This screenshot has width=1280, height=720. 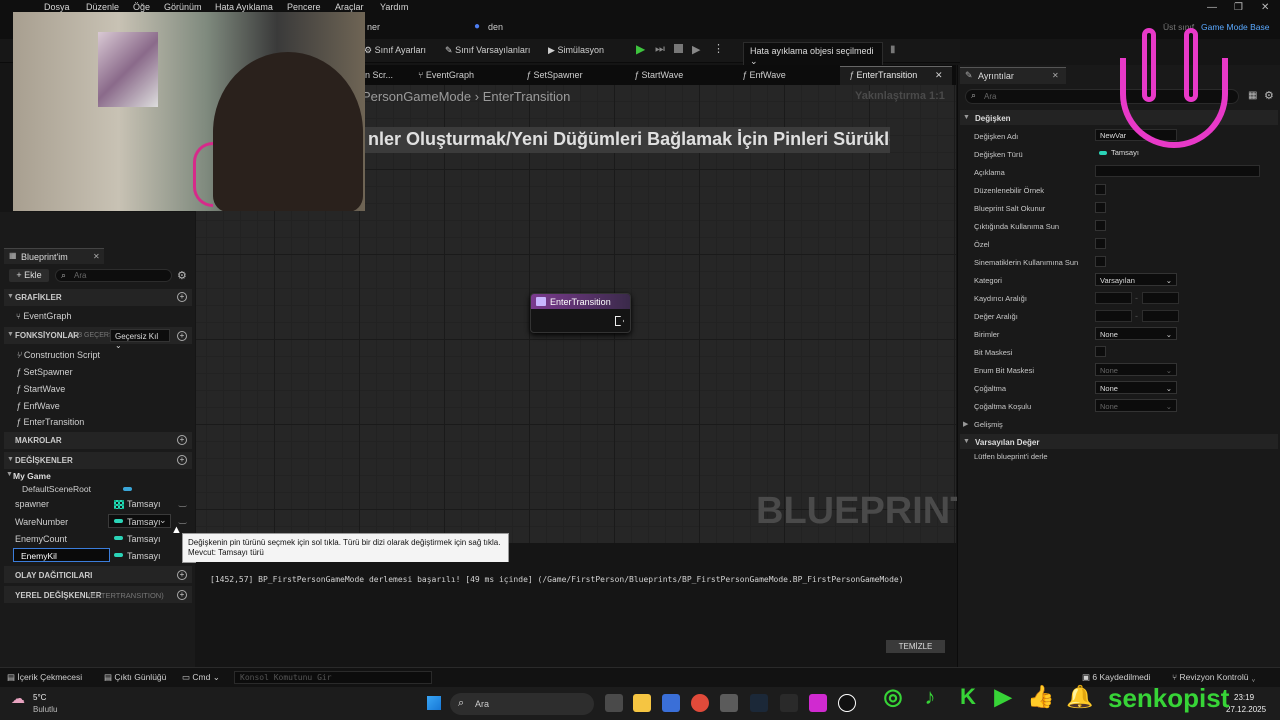 I want to click on file-explorer-icon, so click(x=642, y=703).